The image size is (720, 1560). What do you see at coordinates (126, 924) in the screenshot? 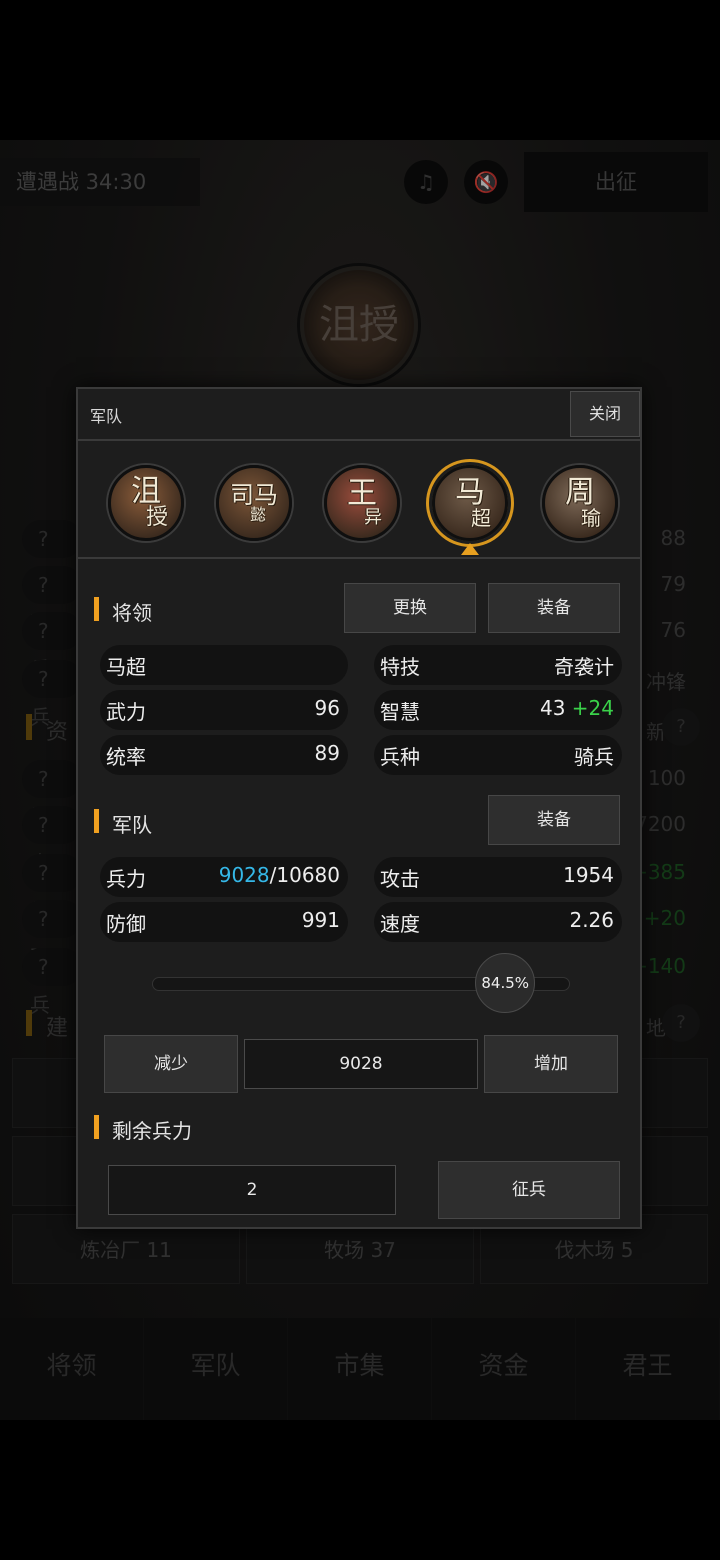
I see `defense-label: 防御` at bounding box center [126, 924].